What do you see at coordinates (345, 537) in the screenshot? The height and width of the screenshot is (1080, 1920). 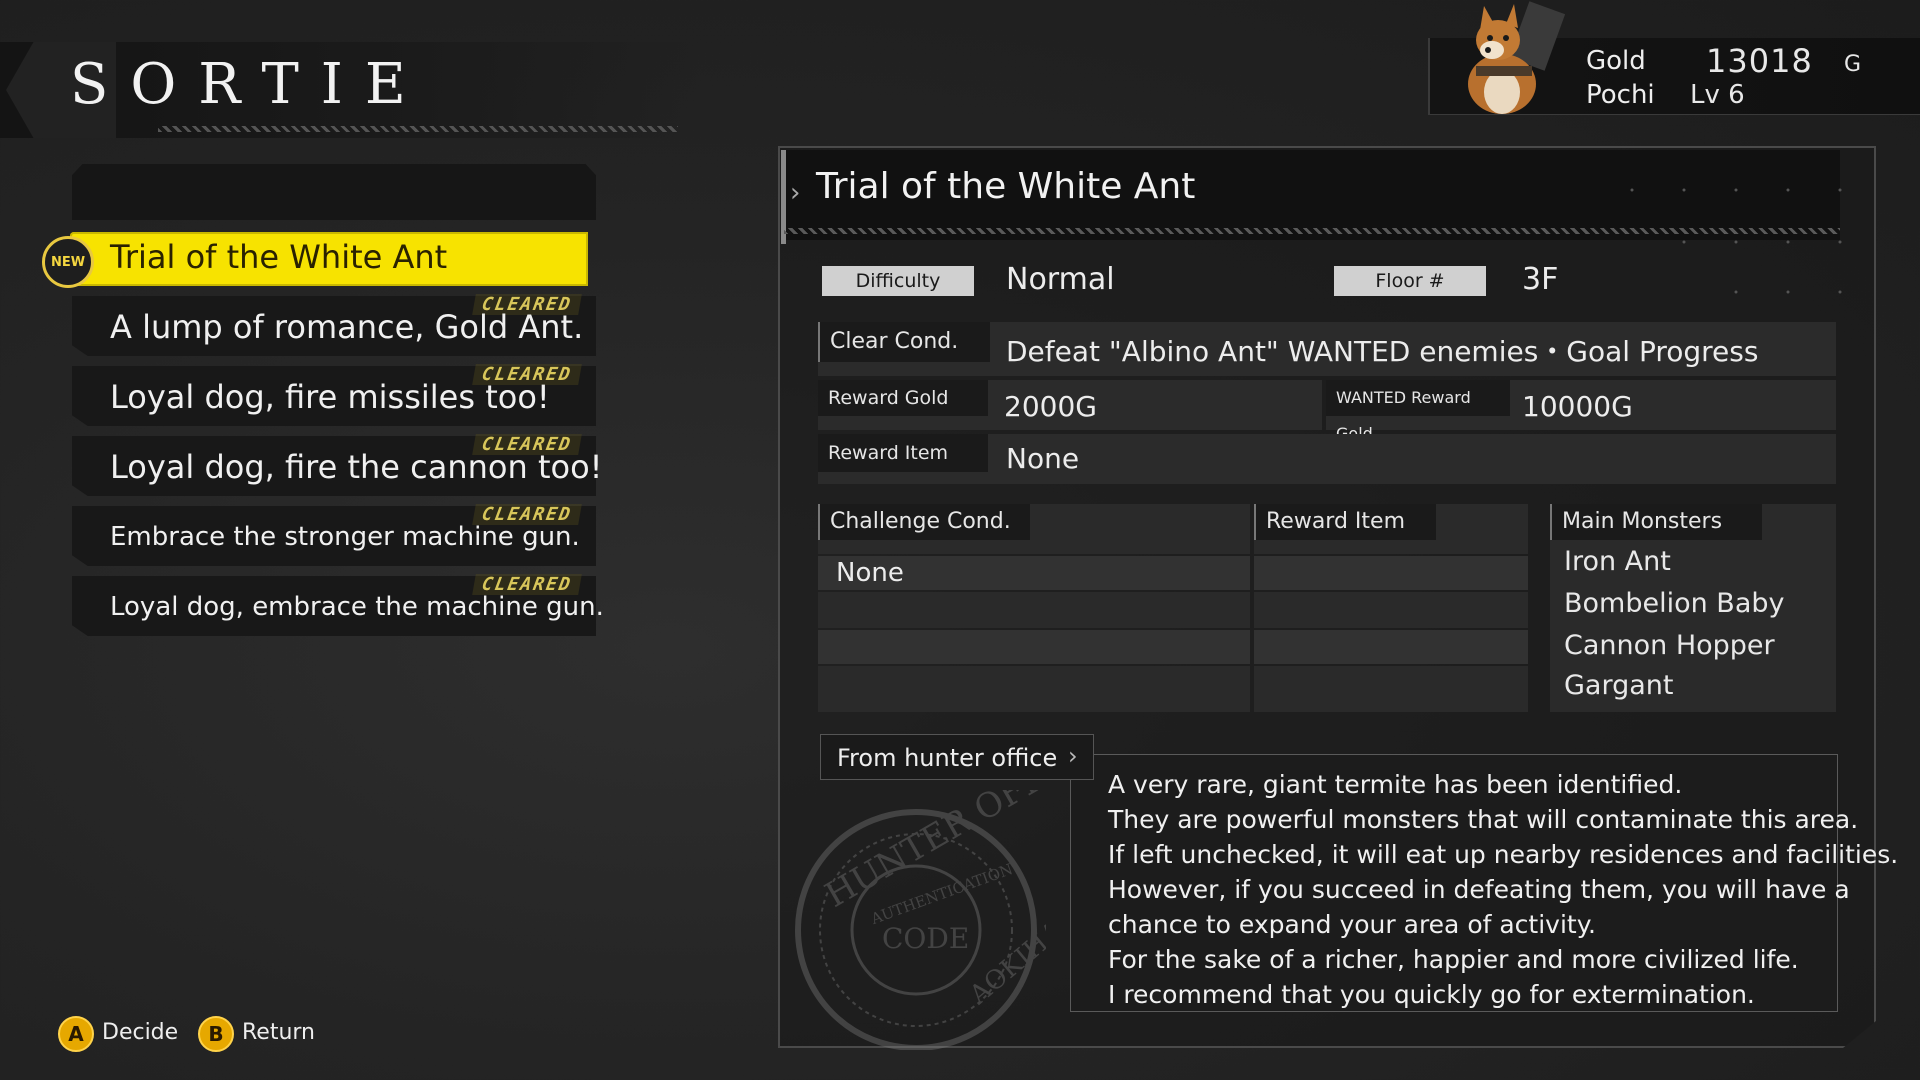 I see `mission-label: Embrace the stronger machine gun.` at bounding box center [345, 537].